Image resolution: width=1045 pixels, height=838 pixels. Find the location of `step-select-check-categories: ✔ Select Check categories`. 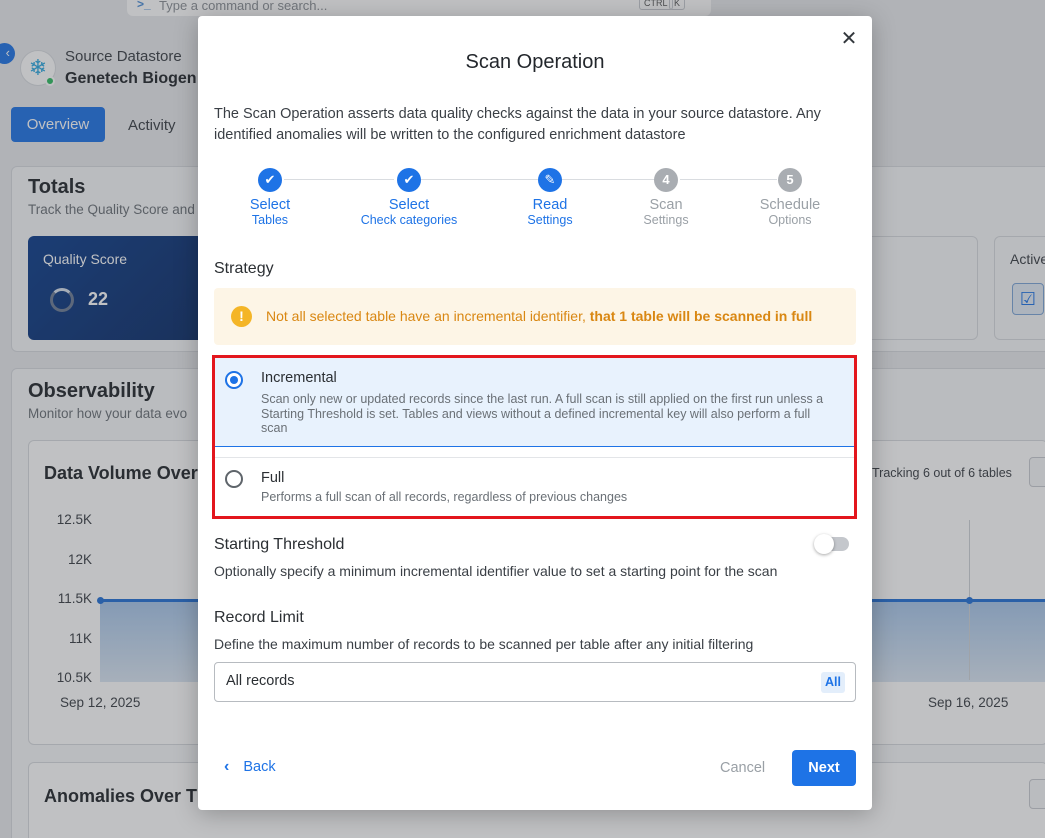

step-select-check-categories: ✔ Select Check categories is located at coordinates (409, 198).